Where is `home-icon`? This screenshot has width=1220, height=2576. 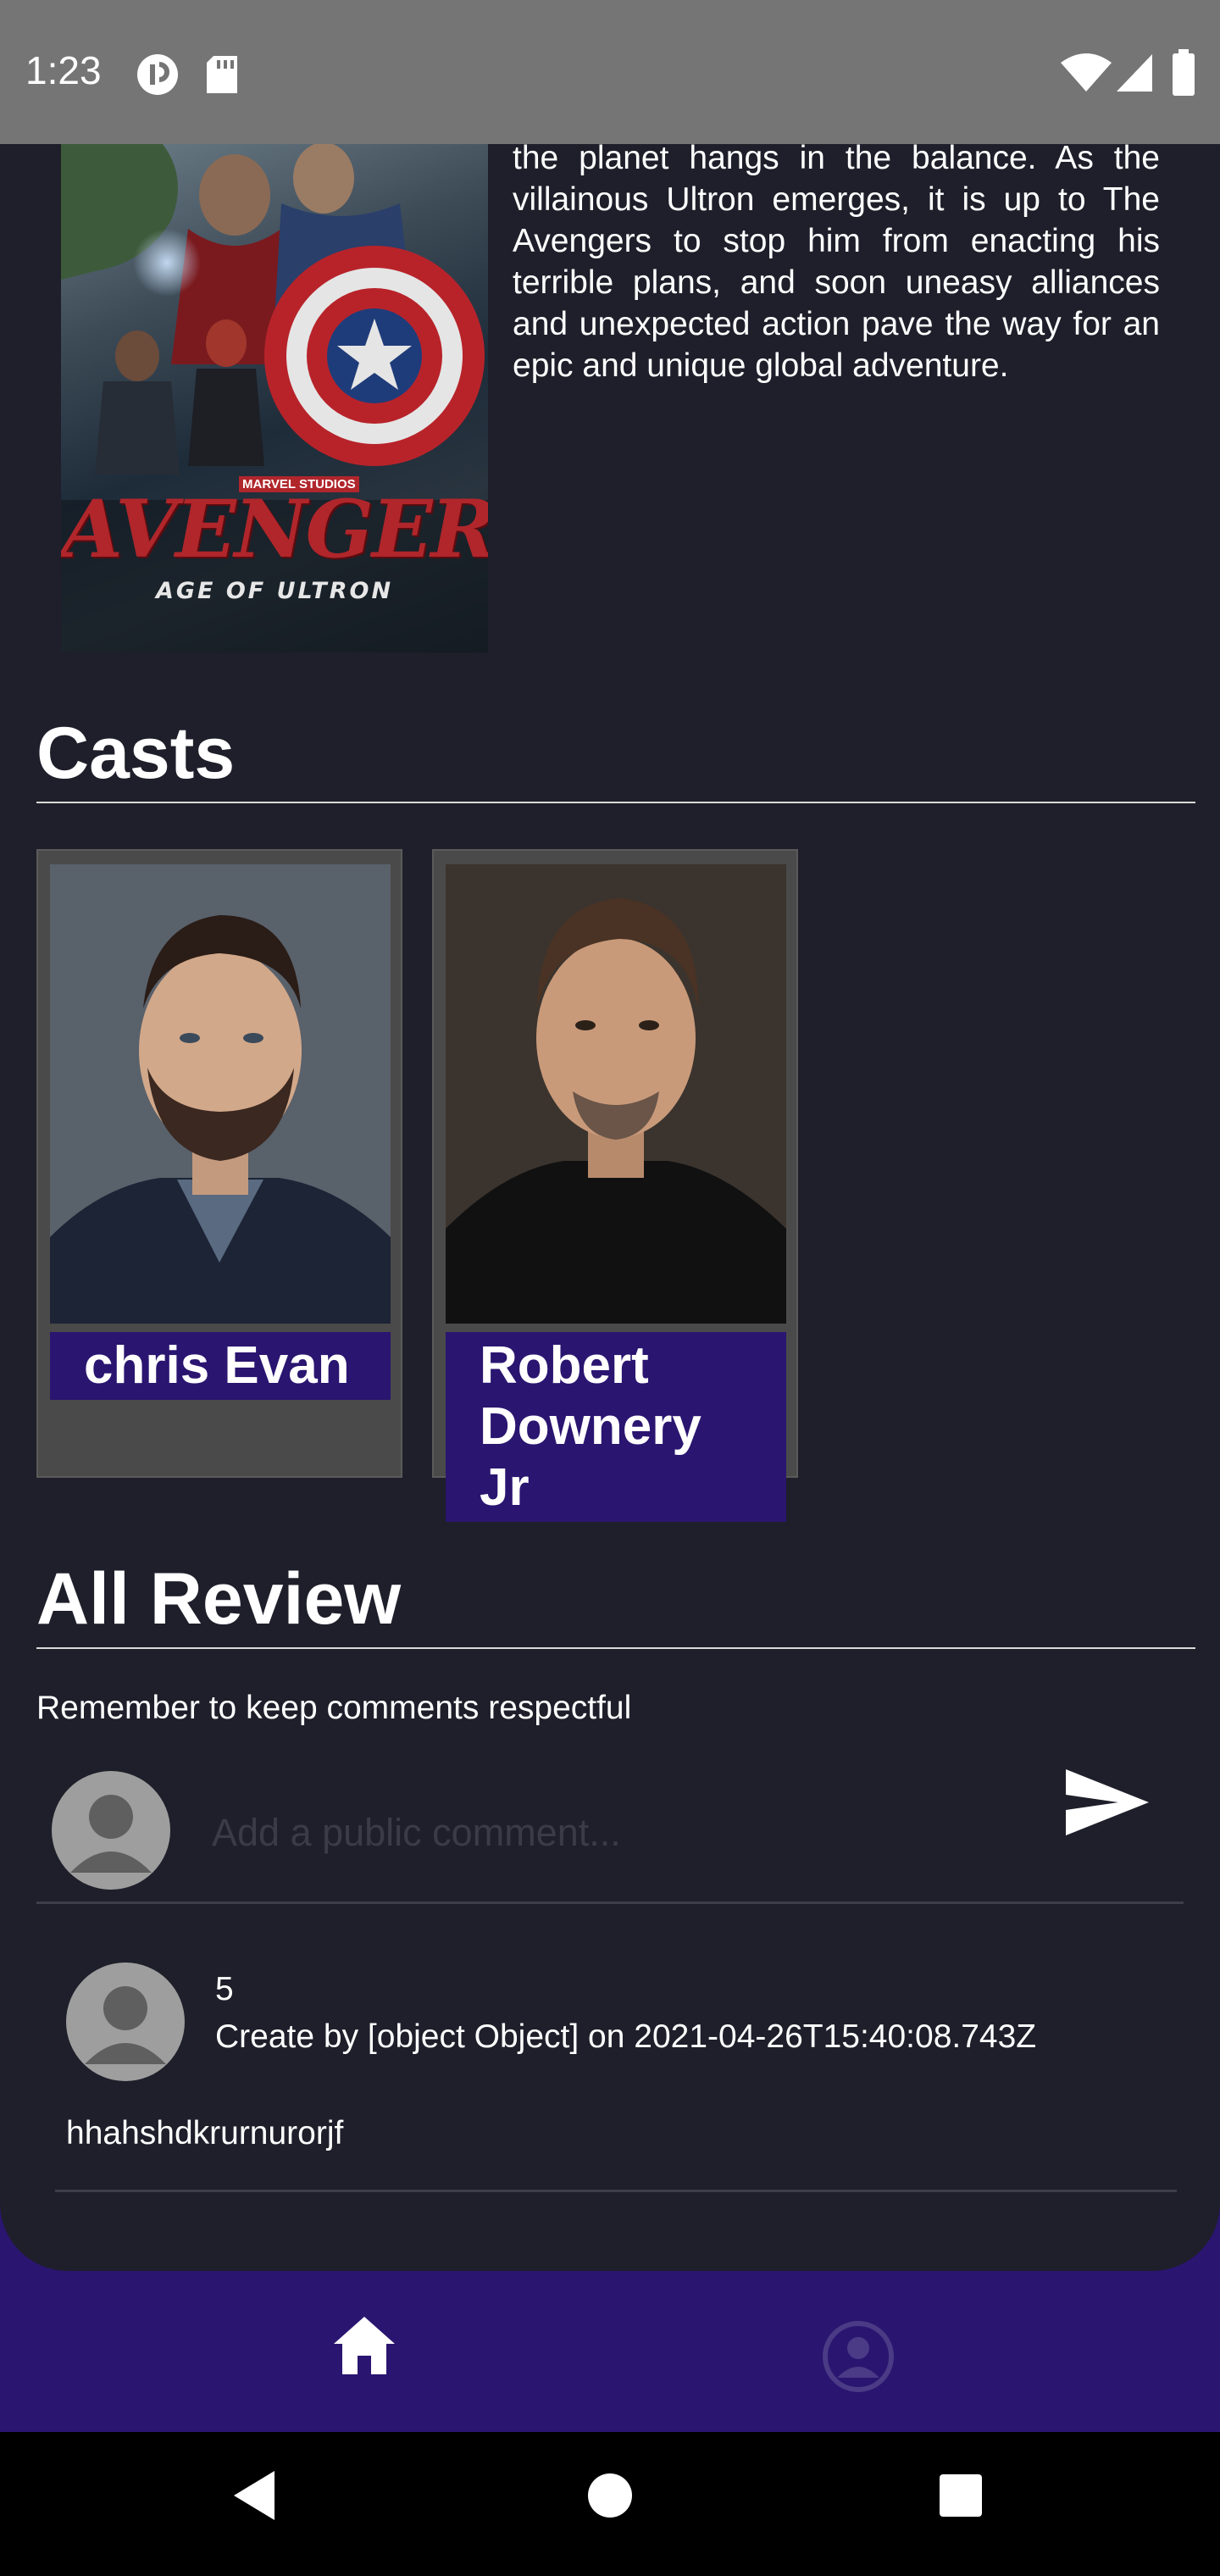
home-icon is located at coordinates (364, 2345).